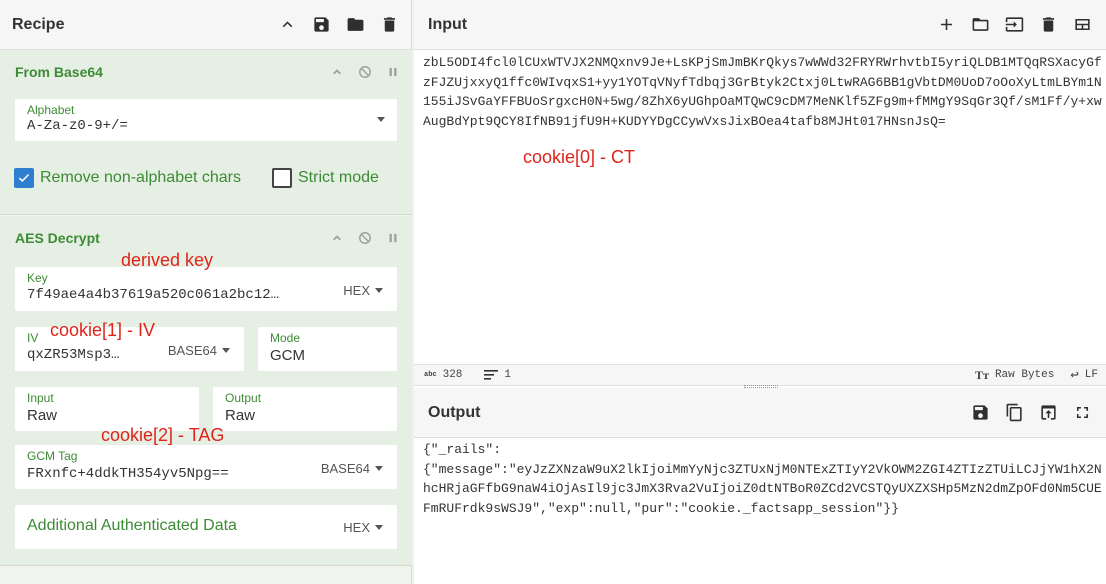  I want to click on input-header: Input, so click(760, 25).